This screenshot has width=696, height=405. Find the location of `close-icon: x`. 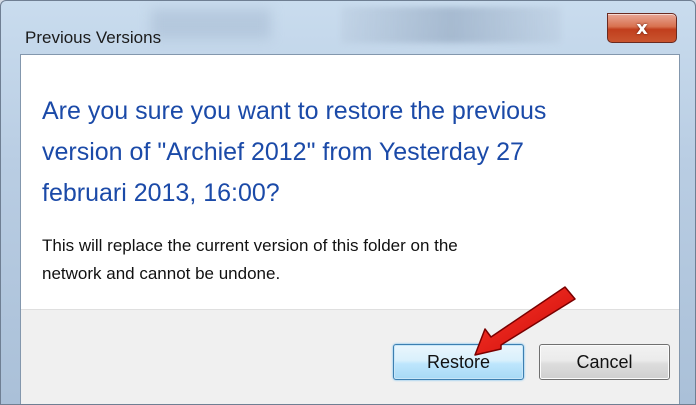

close-icon: x is located at coordinates (642, 28).